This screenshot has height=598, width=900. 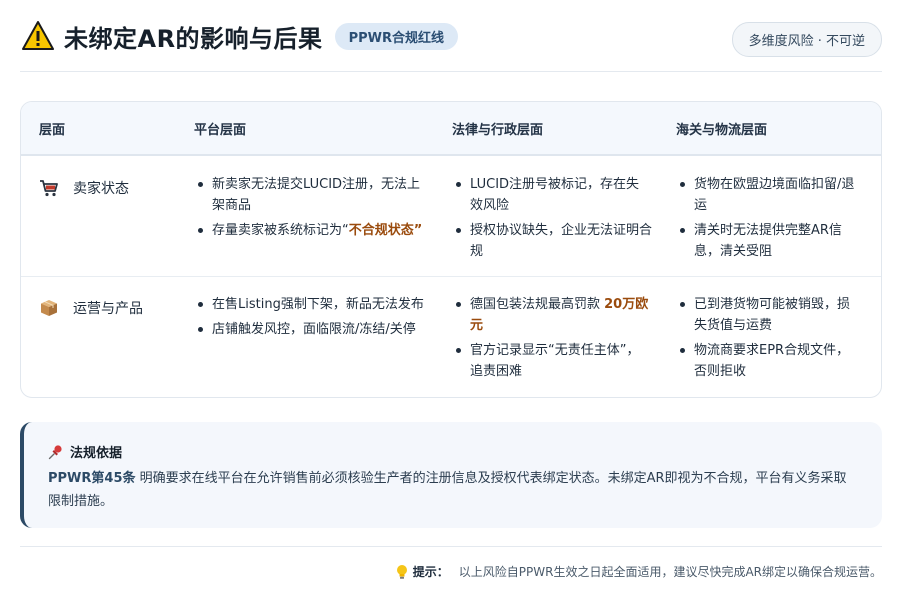 I want to click on page-header: 未绑定AR的影响与后果 PPWR合规红线 多维度风险 · 不可逆, so click(x=451, y=36).